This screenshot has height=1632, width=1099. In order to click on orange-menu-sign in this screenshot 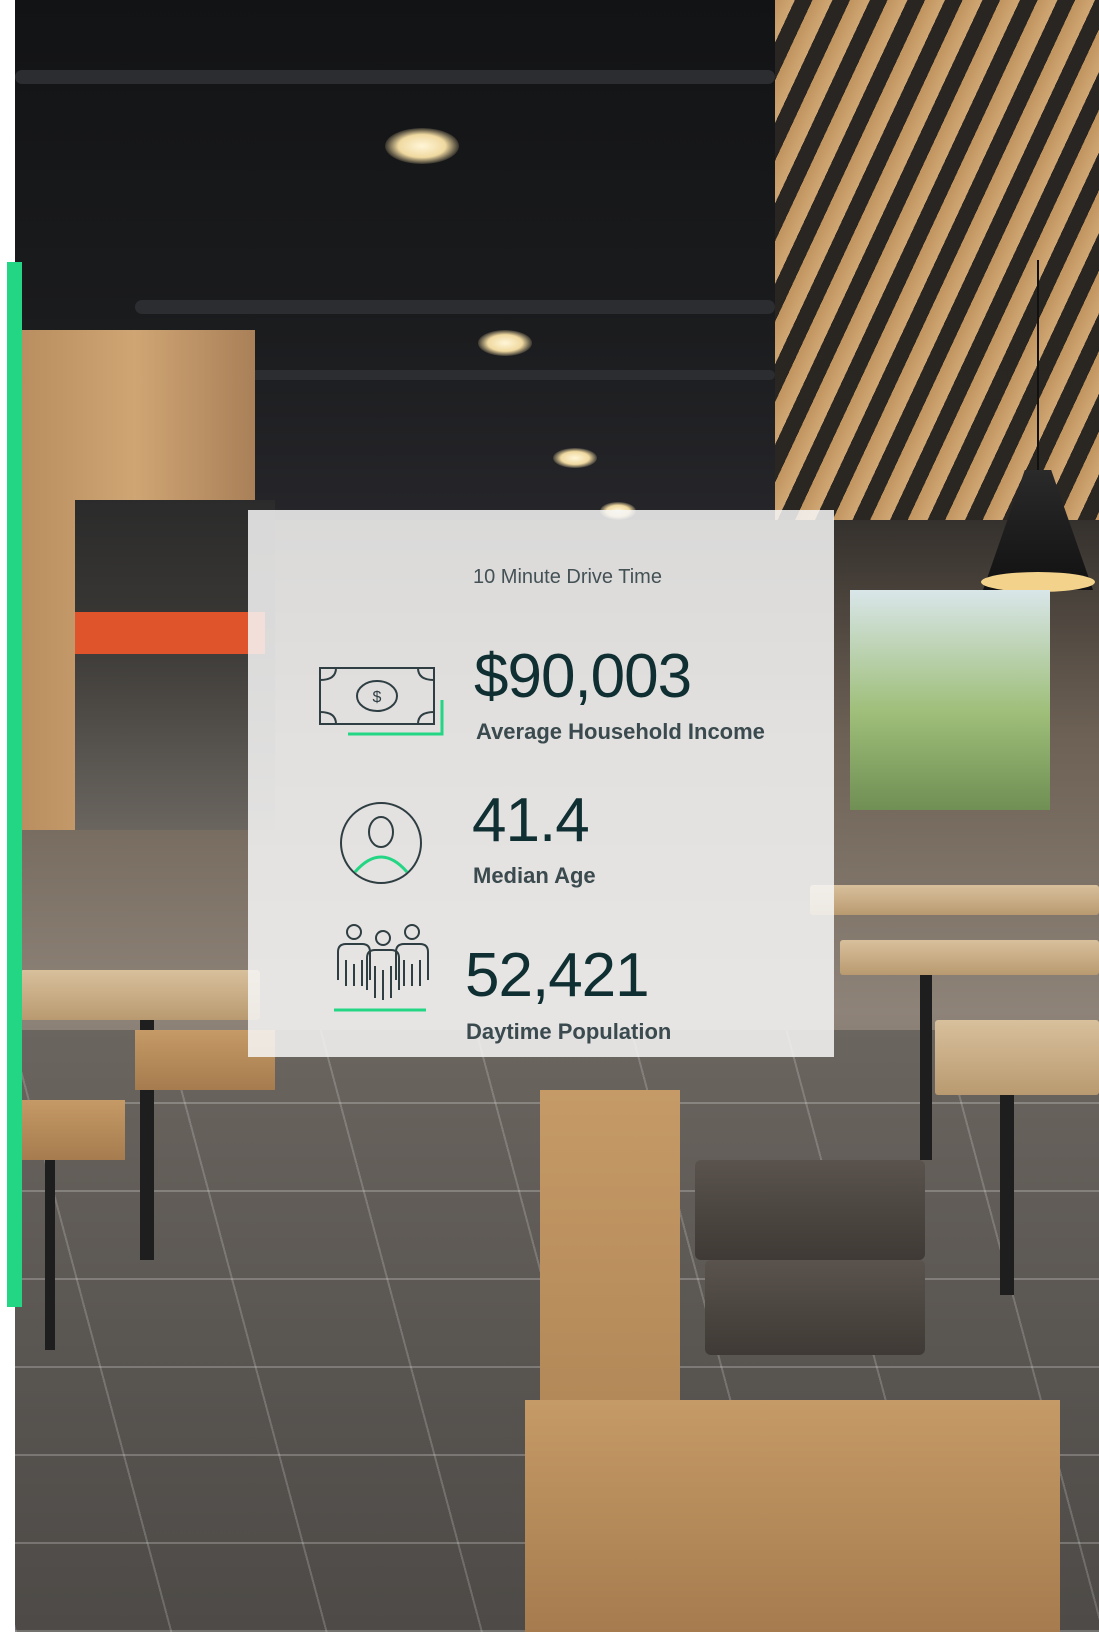, I will do `click(170, 633)`.